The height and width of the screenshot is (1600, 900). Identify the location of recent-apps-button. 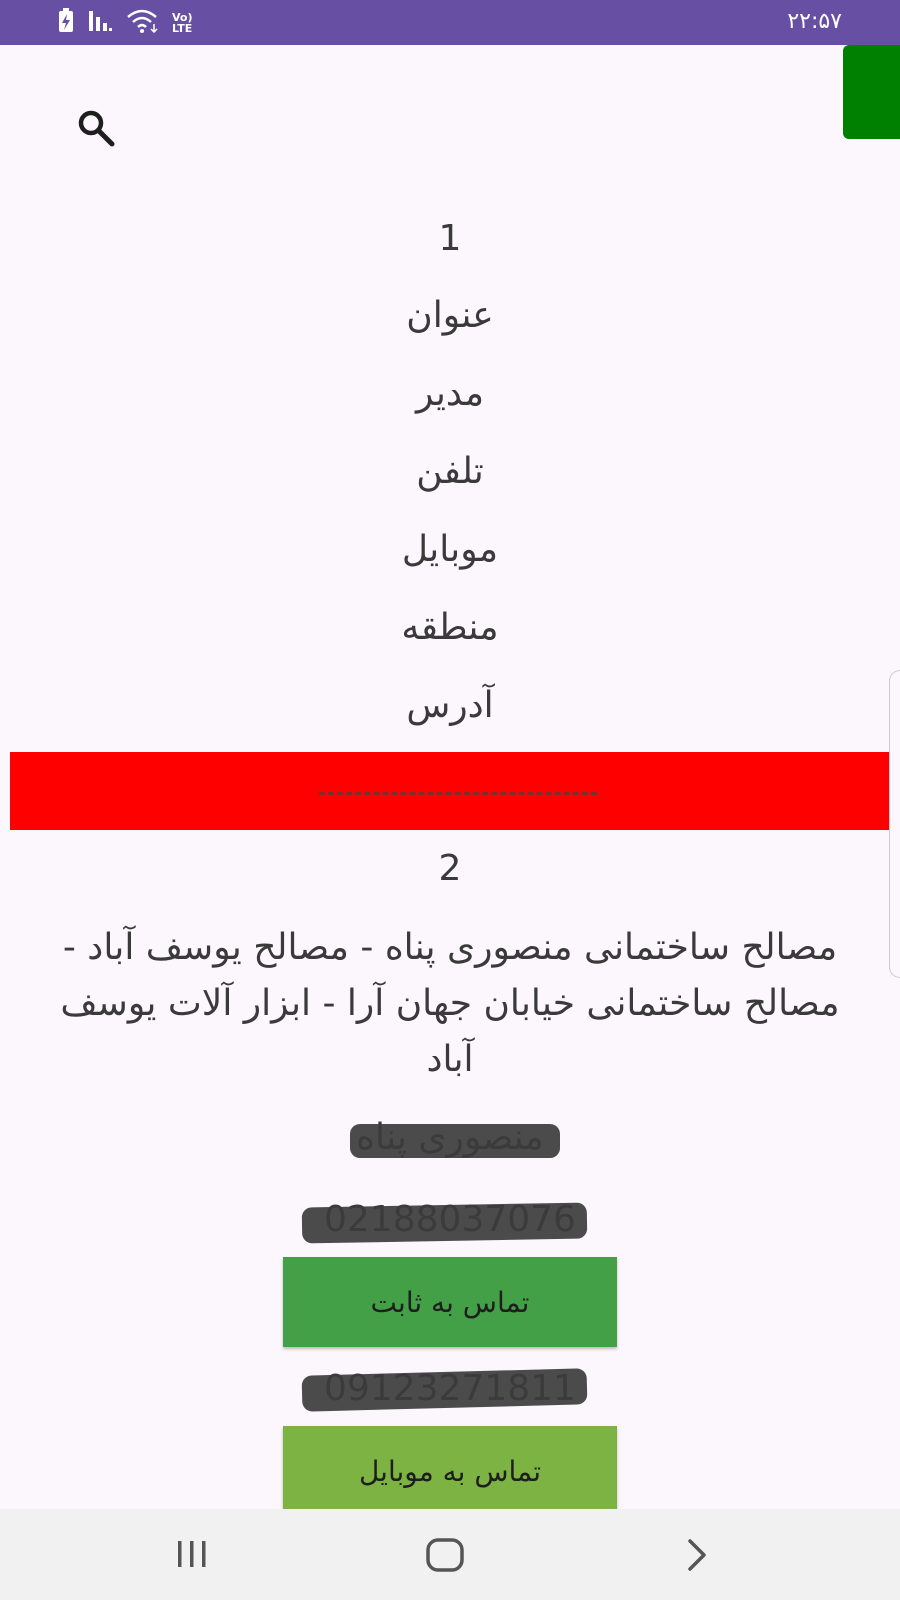
(192, 1556).